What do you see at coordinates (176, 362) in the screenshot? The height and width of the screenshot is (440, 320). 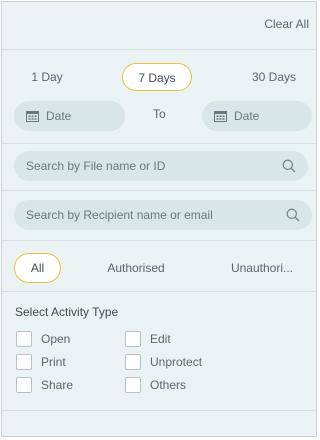 I see `checkbox-label: Unprotect` at bounding box center [176, 362].